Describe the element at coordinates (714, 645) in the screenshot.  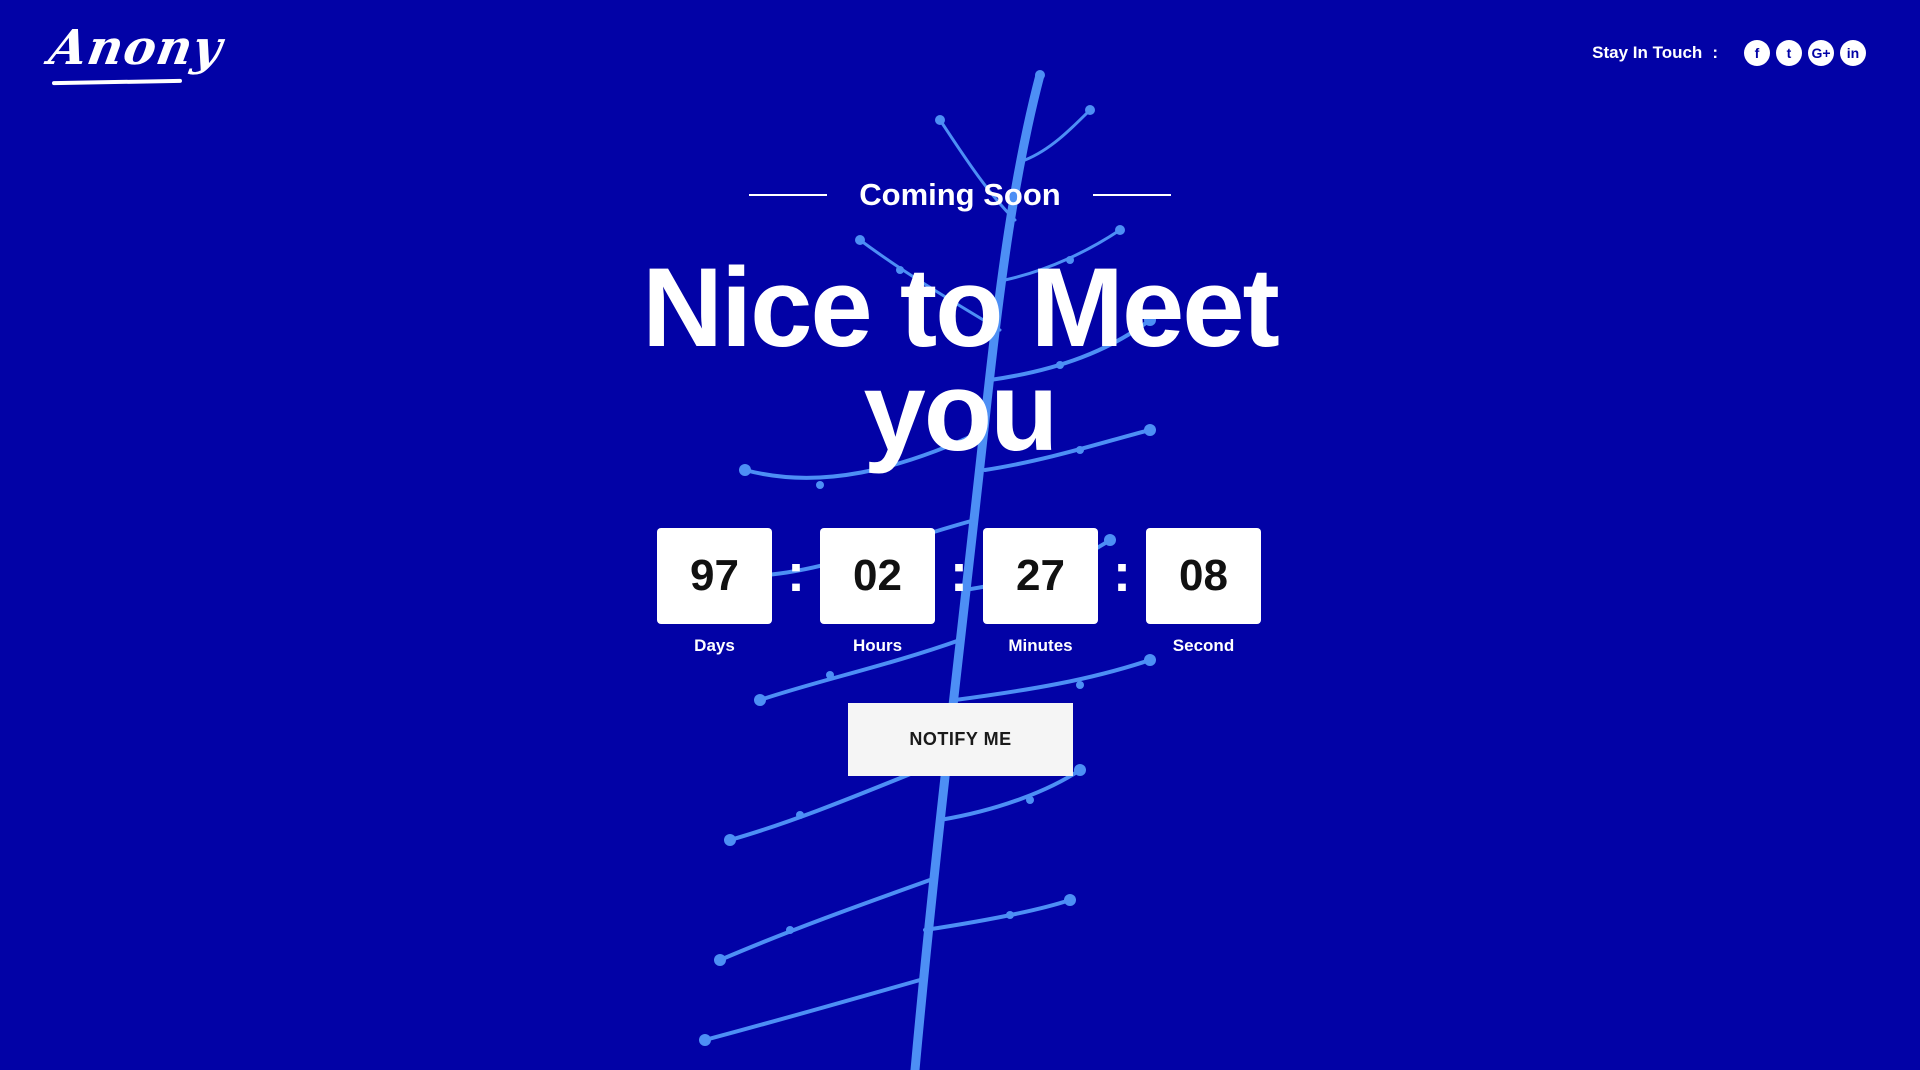
I see `countdown-days-label: Days` at that location.